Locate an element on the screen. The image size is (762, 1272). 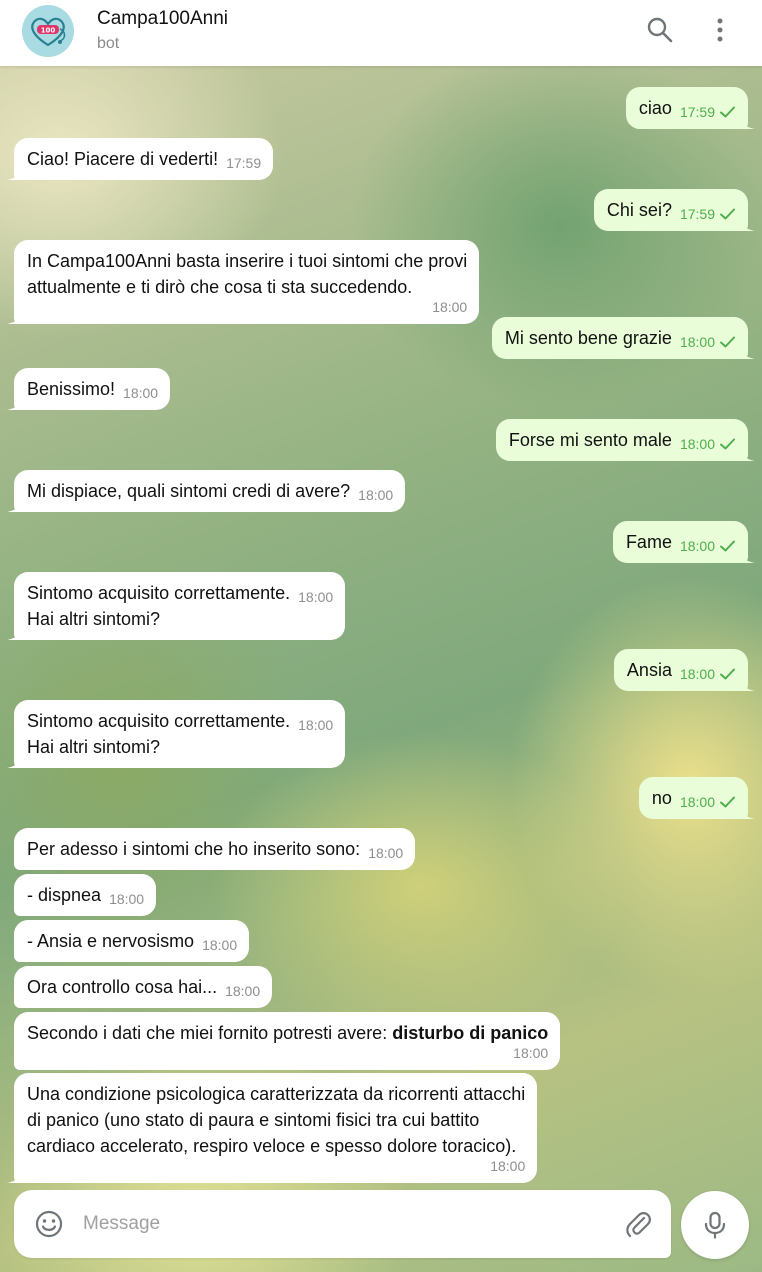
message-text: - Ansia e nervosismo is located at coordinates (111, 941).